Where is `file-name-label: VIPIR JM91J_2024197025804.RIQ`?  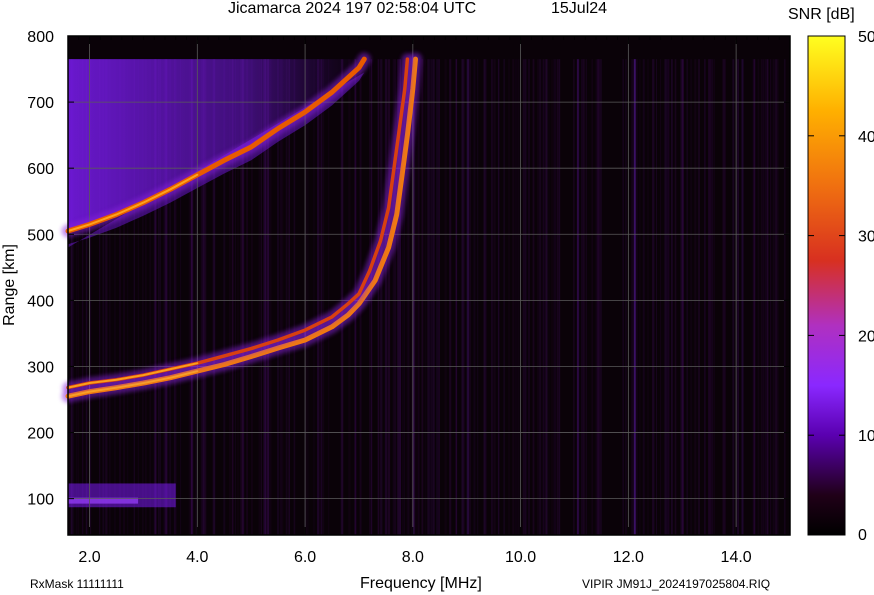
file-name-label: VIPIR JM91J_2024197025804.RIQ is located at coordinates (676, 584).